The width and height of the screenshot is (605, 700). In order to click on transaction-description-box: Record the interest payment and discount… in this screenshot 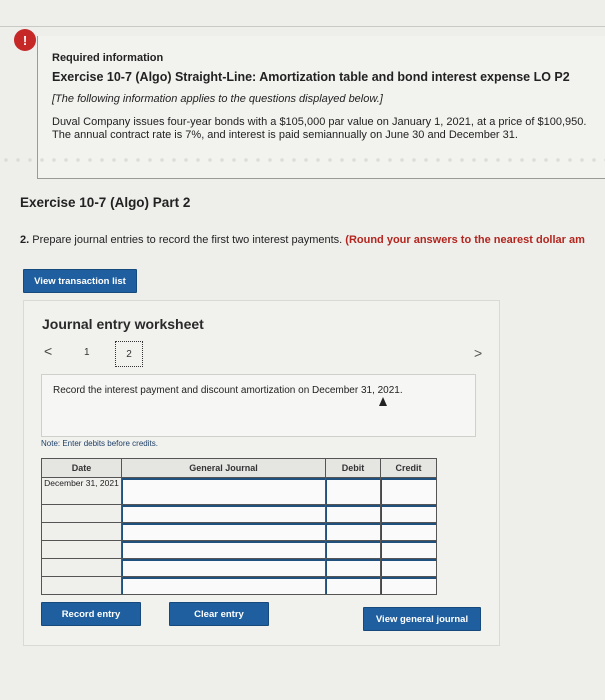, I will do `click(258, 405)`.